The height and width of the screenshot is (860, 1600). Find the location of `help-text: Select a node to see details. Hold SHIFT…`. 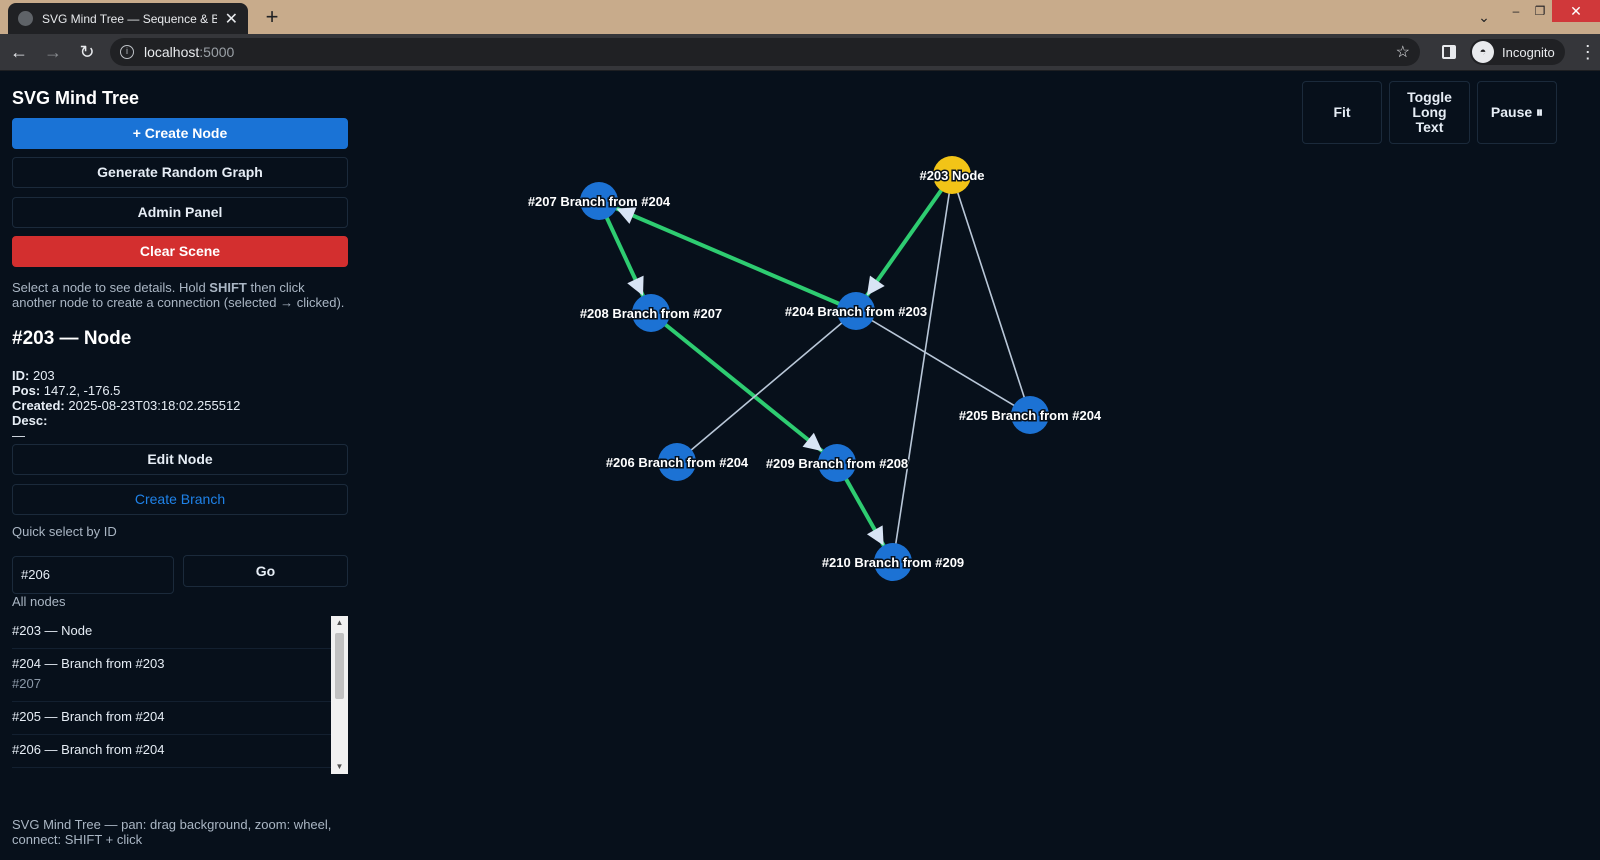

help-text: Select a node to see details. Hold SHIFT… is located at coordinates (180, 295).